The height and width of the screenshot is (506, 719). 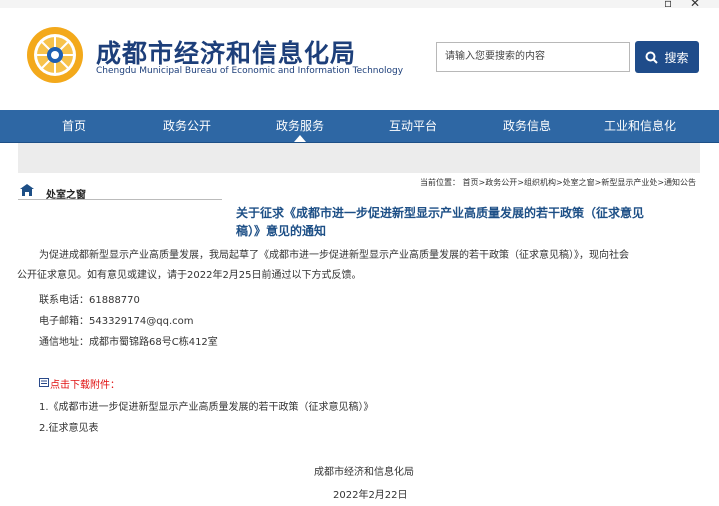 I want to click on breadcrumb: 当前位置： 首页>政务公开>组织机构>处室之窗>新型显示产业处>通知公告, so click(x=558, y=182).